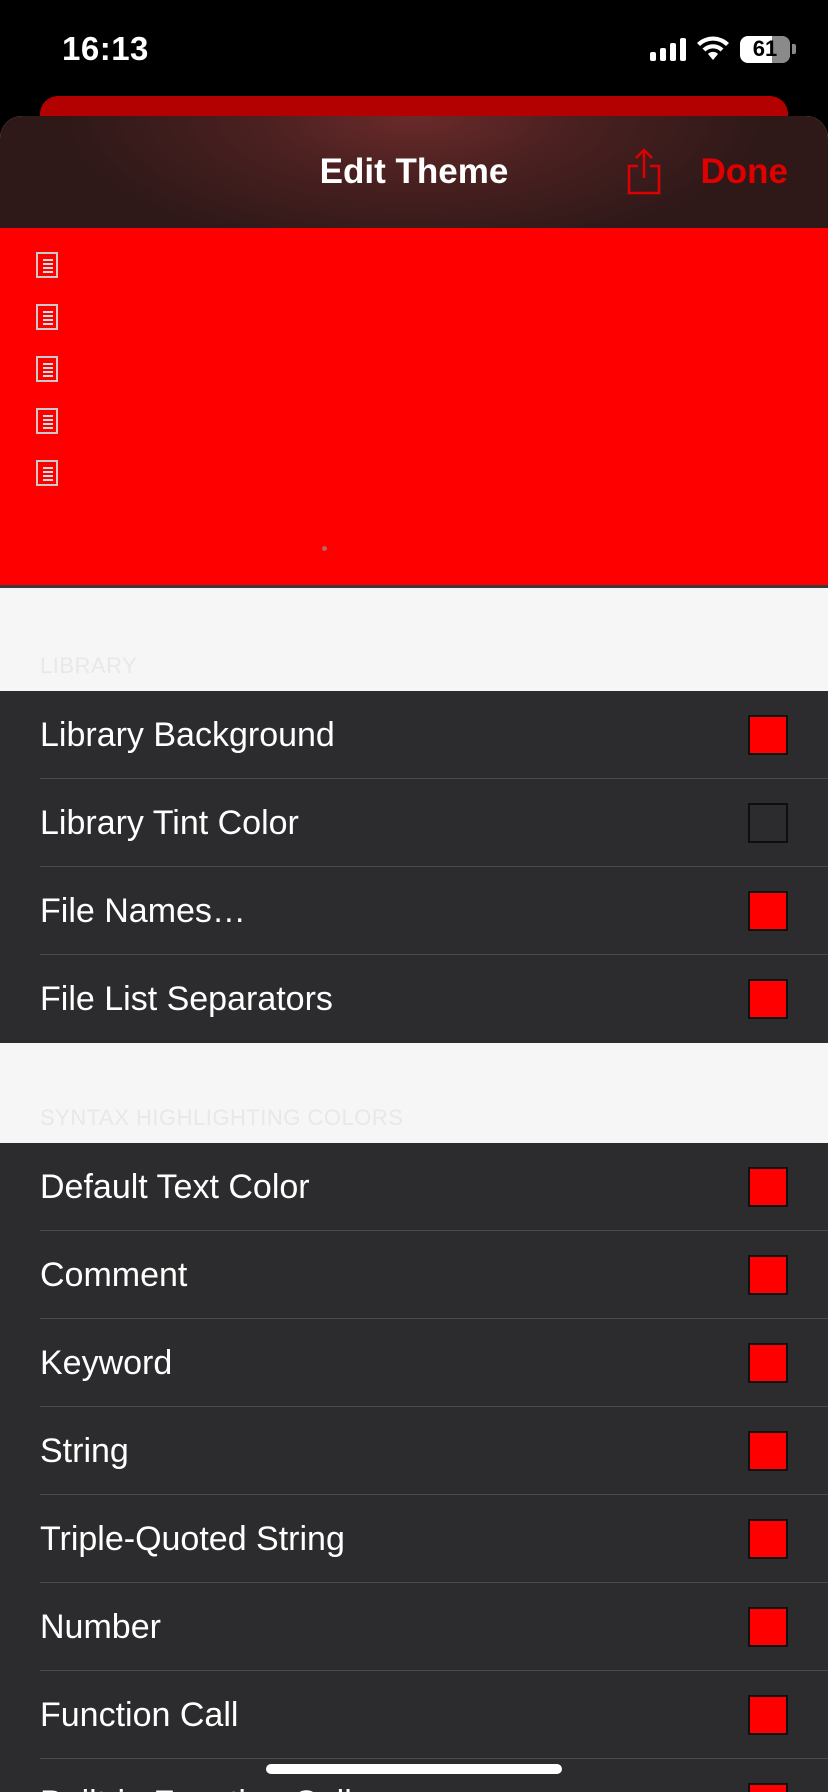 This screenshot has height=1792, width=828. I want to click on navigation-bar: Edit Theme Done, so click(414, 172).